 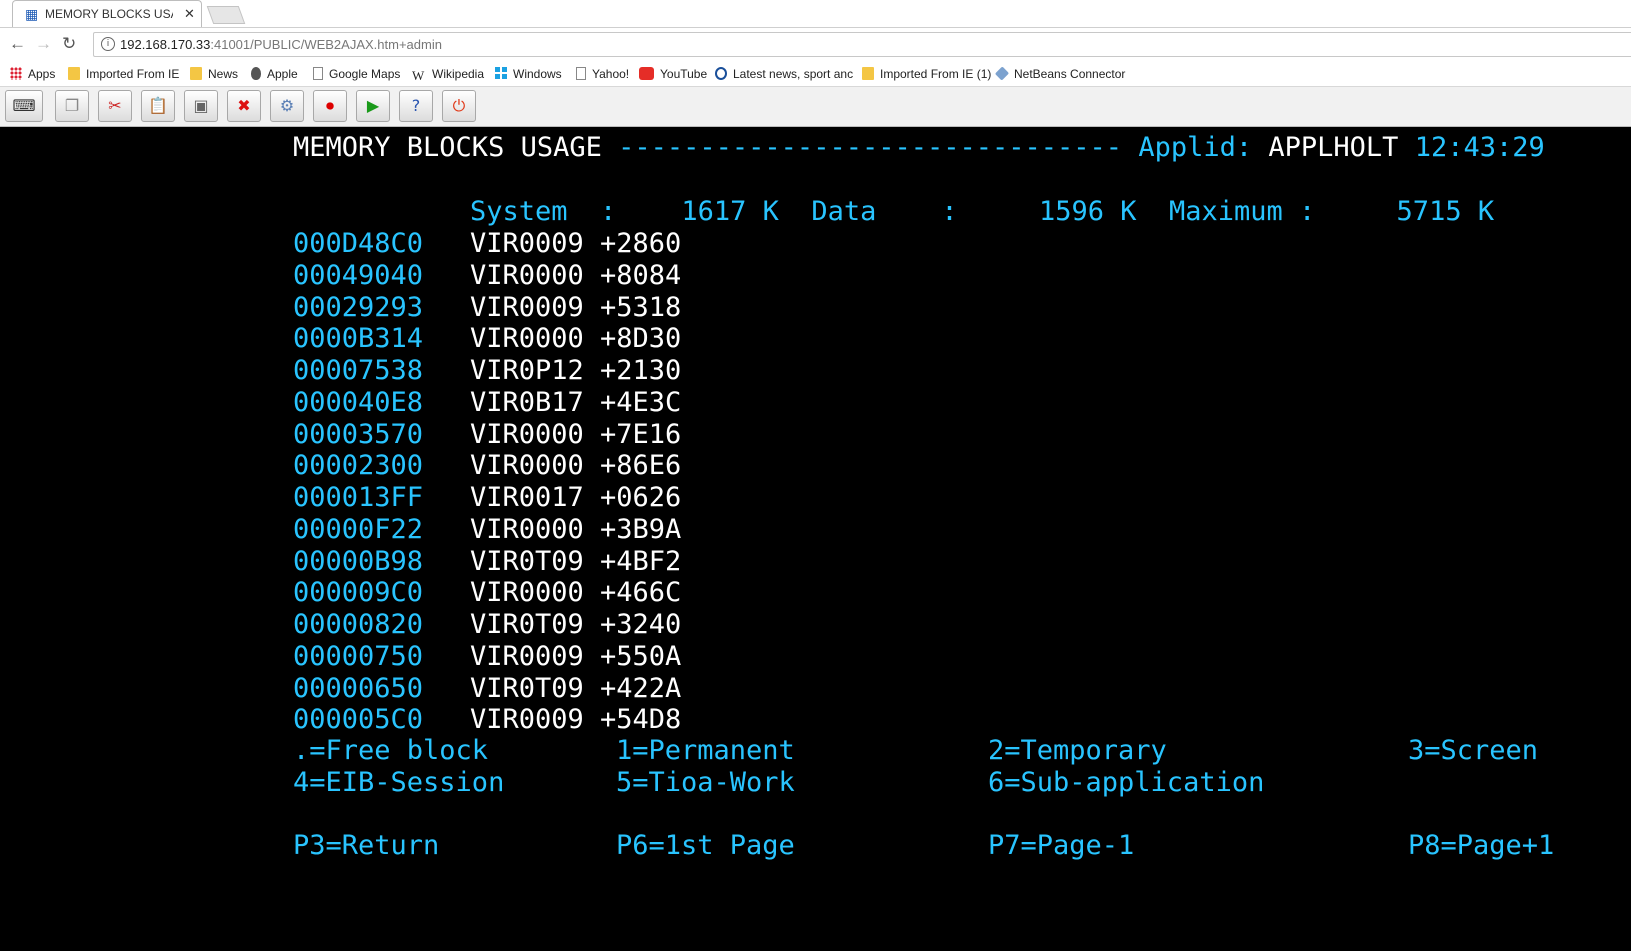 I want to click on block-program: VIR0T09, so click(x=527, y=561).